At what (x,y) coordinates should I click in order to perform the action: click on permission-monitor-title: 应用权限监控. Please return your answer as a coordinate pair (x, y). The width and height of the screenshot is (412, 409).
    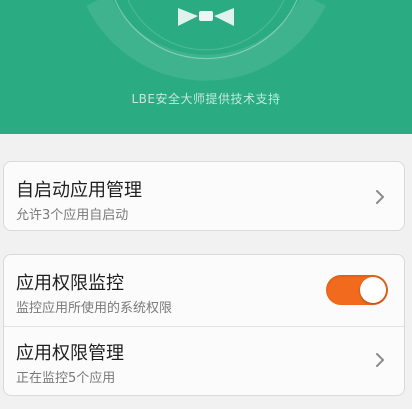
    Looking at the image, I should click on (70, 283).